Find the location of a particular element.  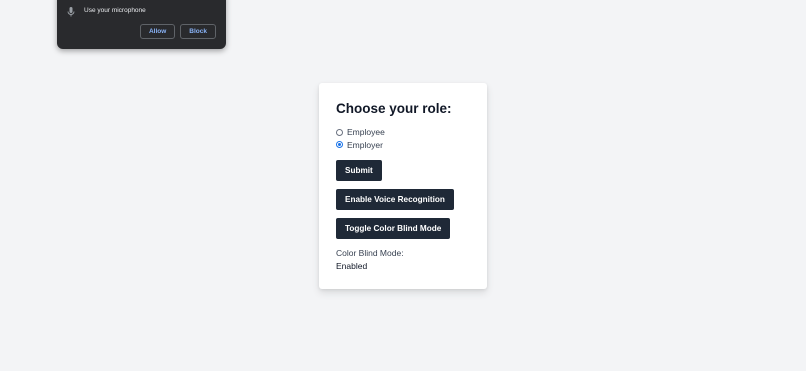

employee-label: Employee is located at coordinates (366, 132).